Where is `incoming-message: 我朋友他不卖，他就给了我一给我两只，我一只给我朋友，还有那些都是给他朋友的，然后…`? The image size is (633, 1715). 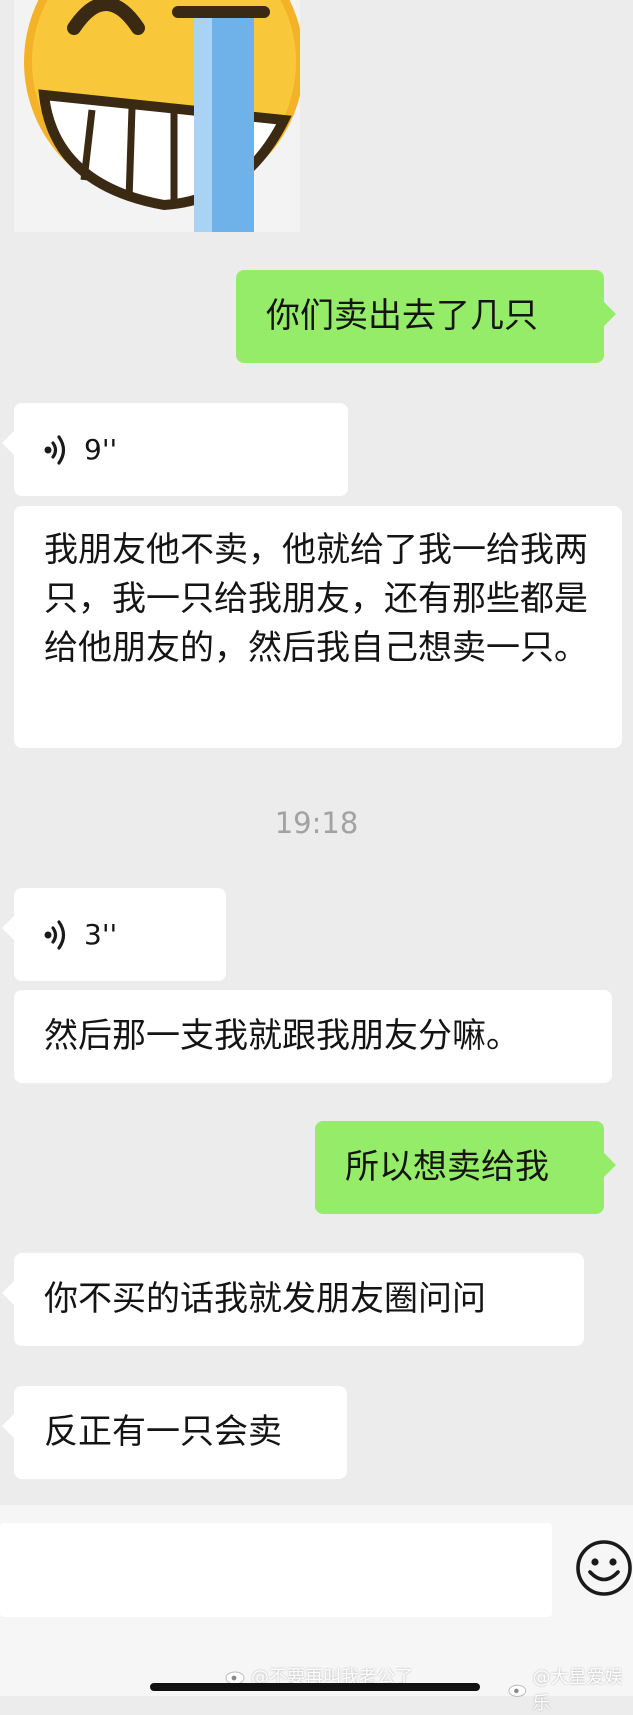
incoming-message: 我朋友他不卖，他就给了我一给我两只，我一只给我朋友，还有那些都是给他朋友的，然后… is located at coordinates (318, 627).